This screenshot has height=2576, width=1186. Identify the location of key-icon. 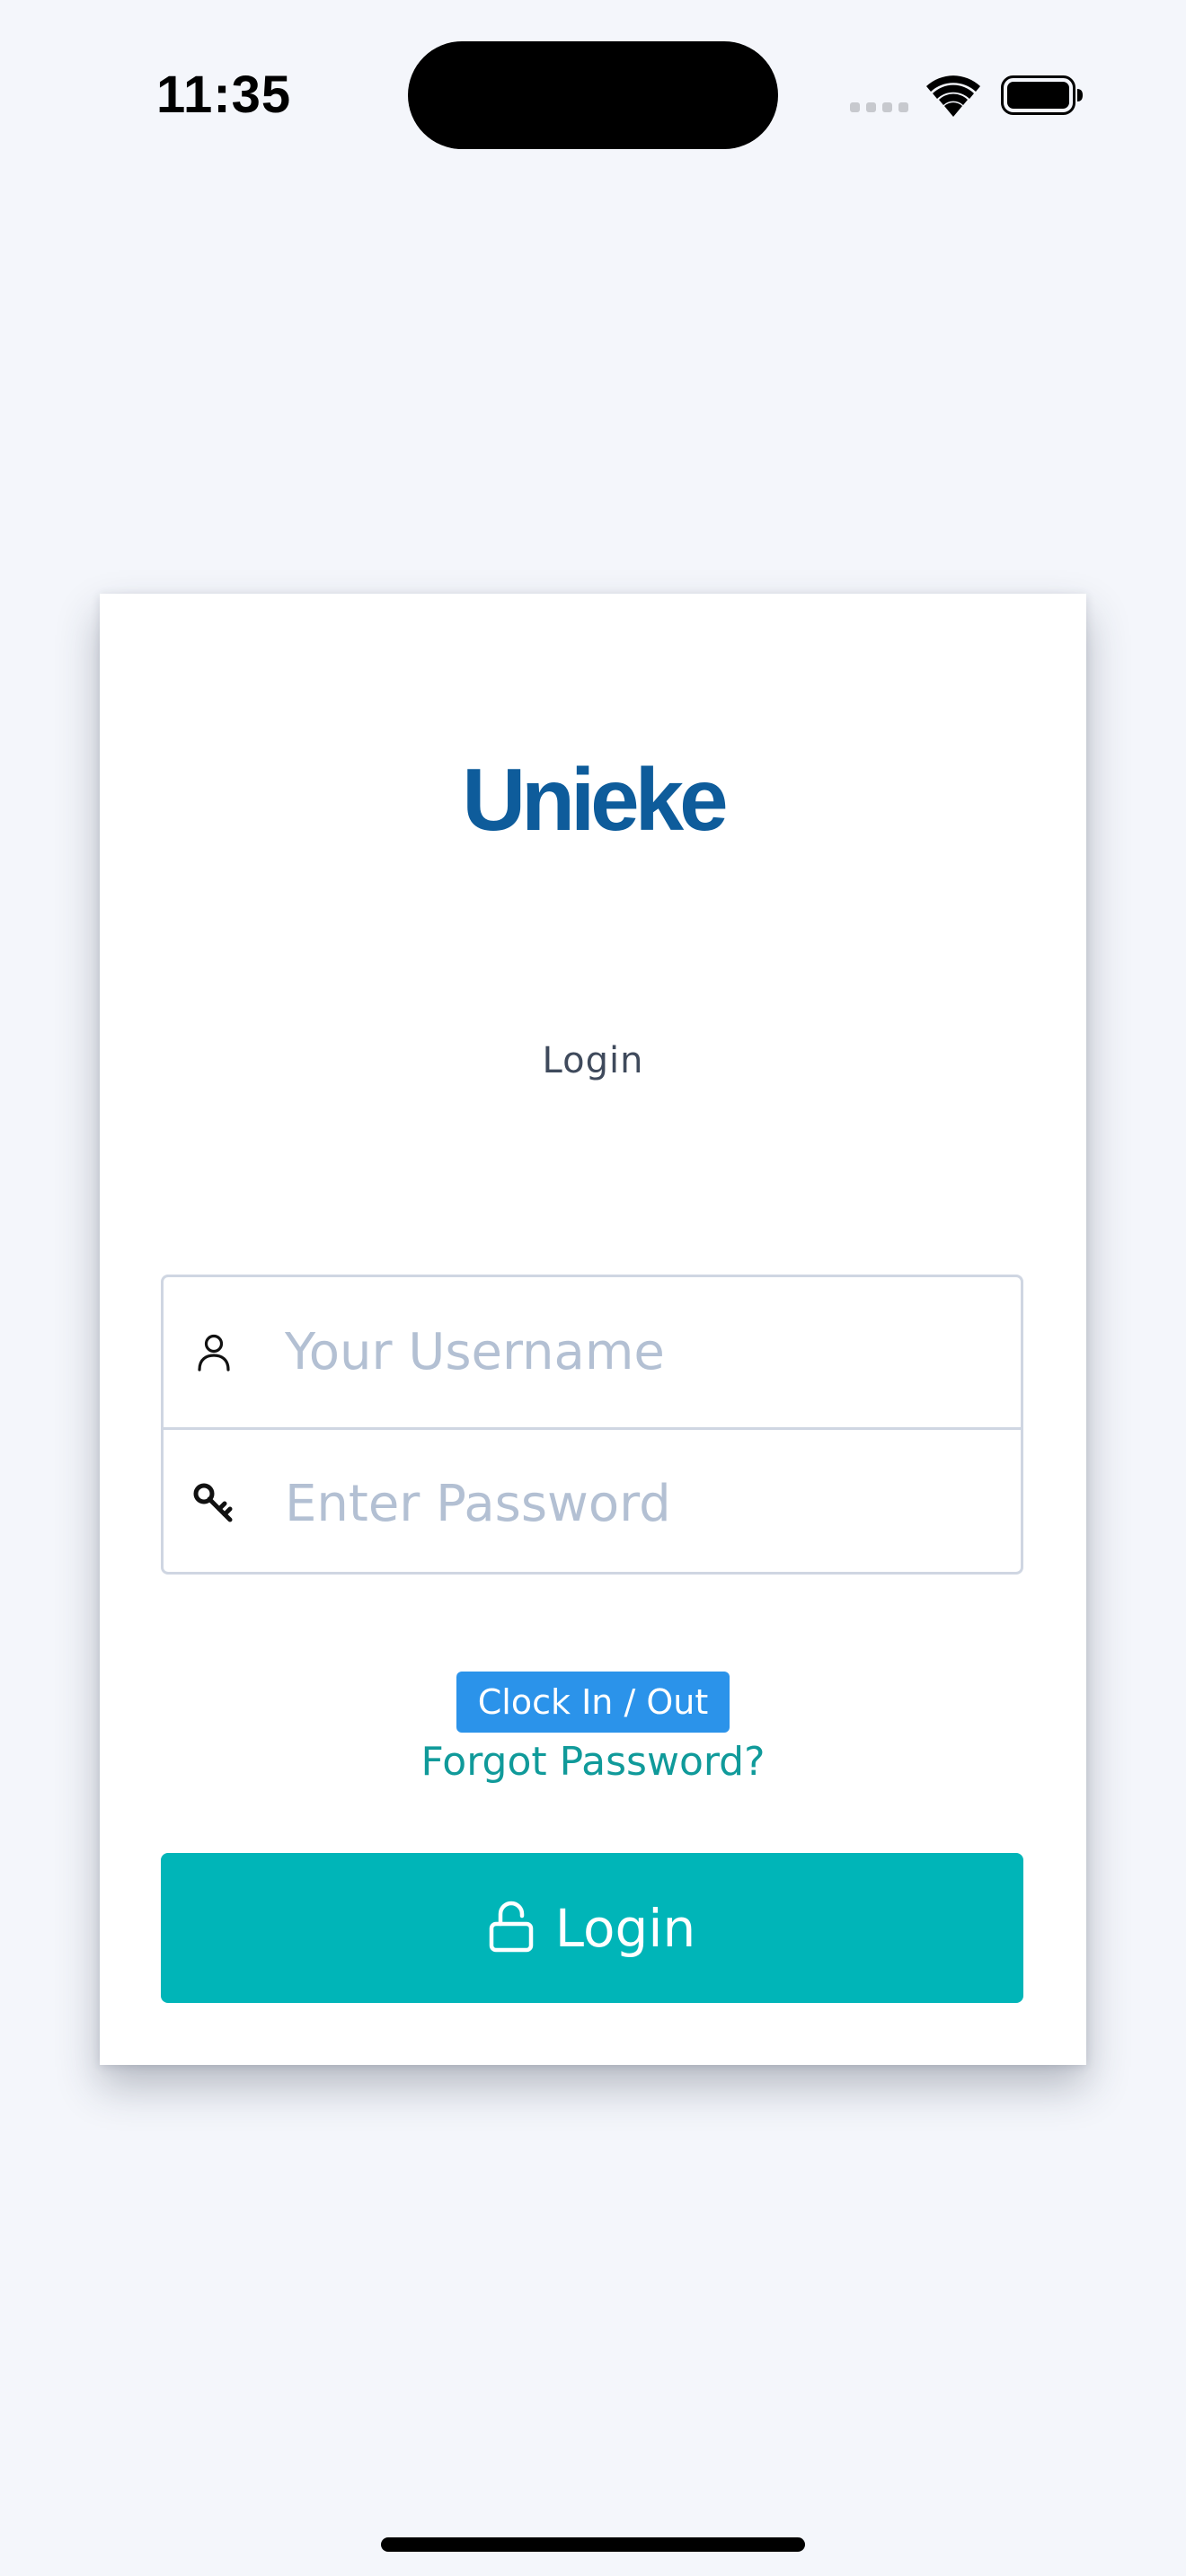
(214, 1503).